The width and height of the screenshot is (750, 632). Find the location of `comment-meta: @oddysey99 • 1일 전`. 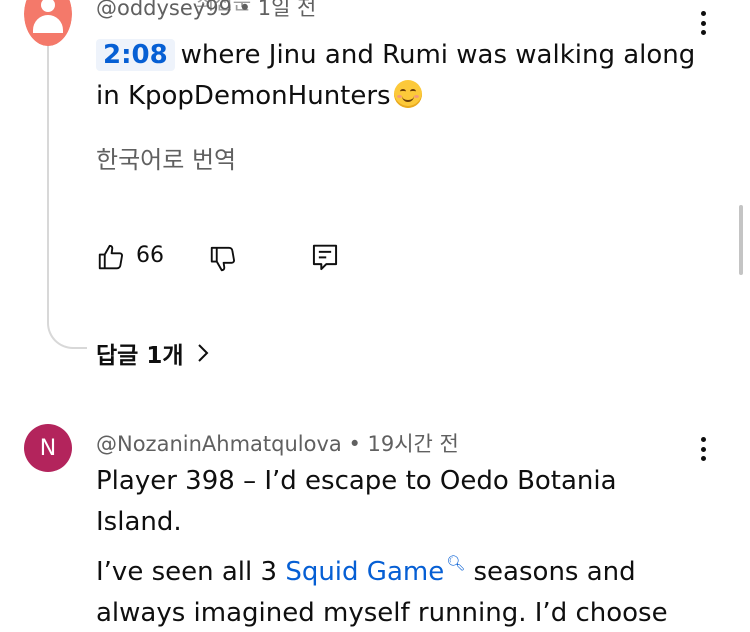

comment-meta: @oddysey99 • 1일 전 is located at coordinates (206, 11).